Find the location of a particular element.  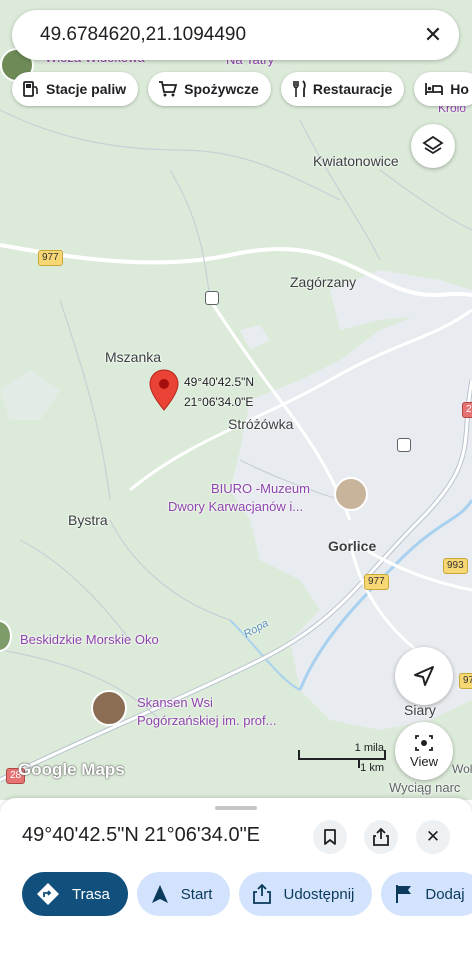

chip-hotels: Ho is located at coordinates (443, 89).